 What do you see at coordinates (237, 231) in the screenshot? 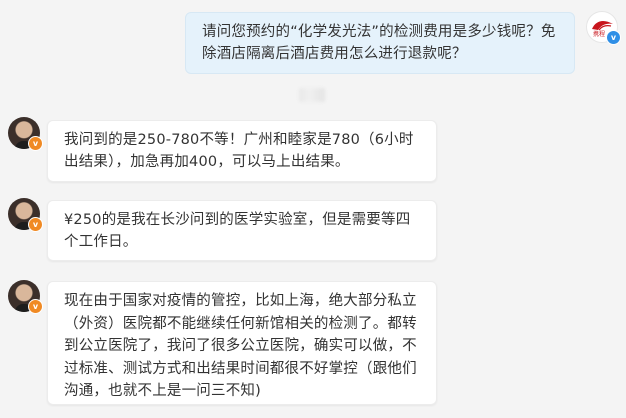
I see `message-text: ¥250的是我在长沙问到的医学实验室，但是需要等四个工作日。` at bounding box center [237, 231].